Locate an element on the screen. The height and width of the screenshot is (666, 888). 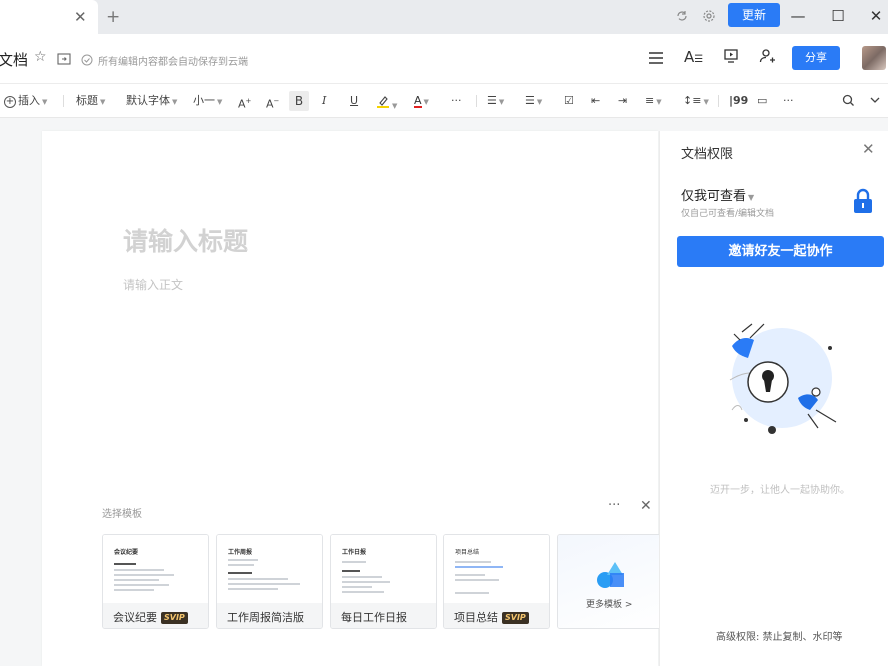
underline-button: U is located at coordinates (354, 101).